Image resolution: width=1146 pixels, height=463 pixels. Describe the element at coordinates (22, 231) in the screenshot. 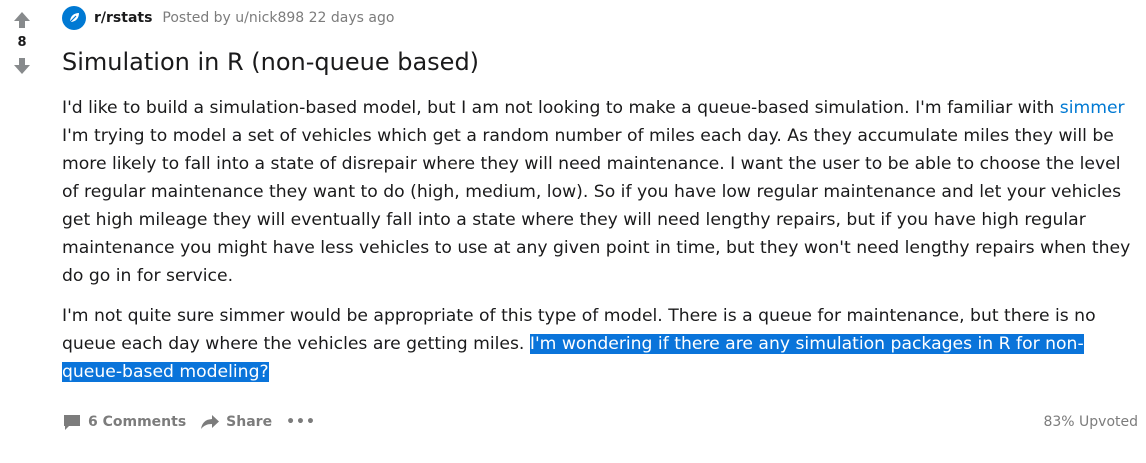

I see `vote-column: 8` at that location.